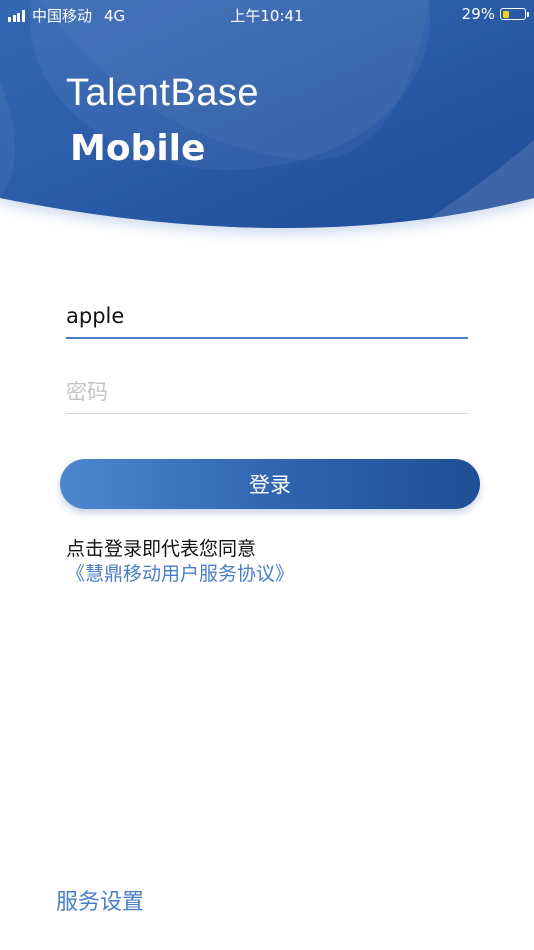  What do you see at coordinates (271, 562) in the screenshot?
I see `agreement-text: 点击登录即代表您同意《慧鼎移动用户服务协议》` at bounding box center [271, 562].